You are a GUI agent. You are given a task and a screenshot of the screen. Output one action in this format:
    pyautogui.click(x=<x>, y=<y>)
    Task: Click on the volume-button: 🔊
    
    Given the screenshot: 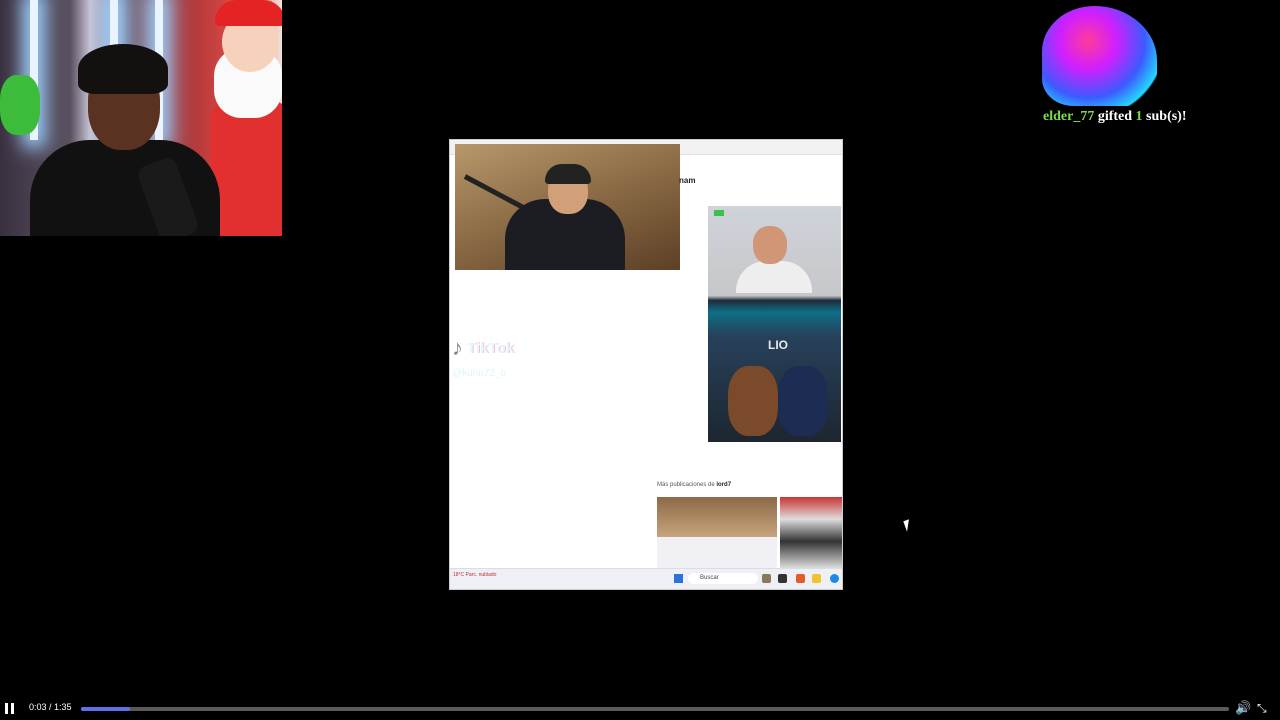 What is the action you would take?
    pyautogui.click(x=1243, y=708)
    